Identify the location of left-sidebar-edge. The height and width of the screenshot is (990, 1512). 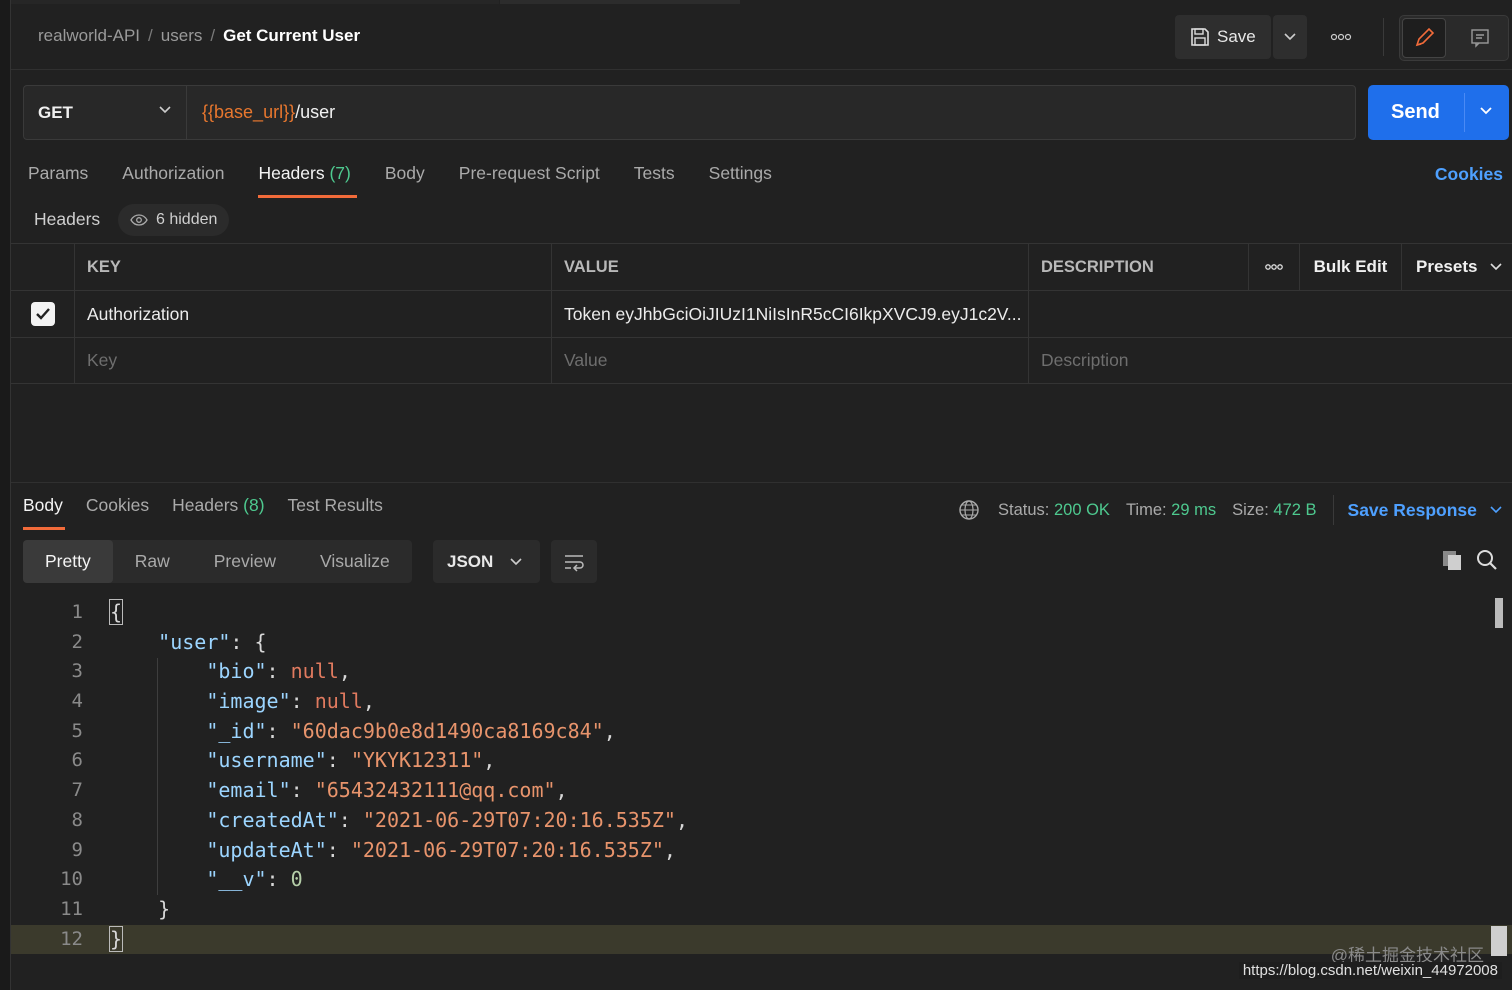
(5, 495).